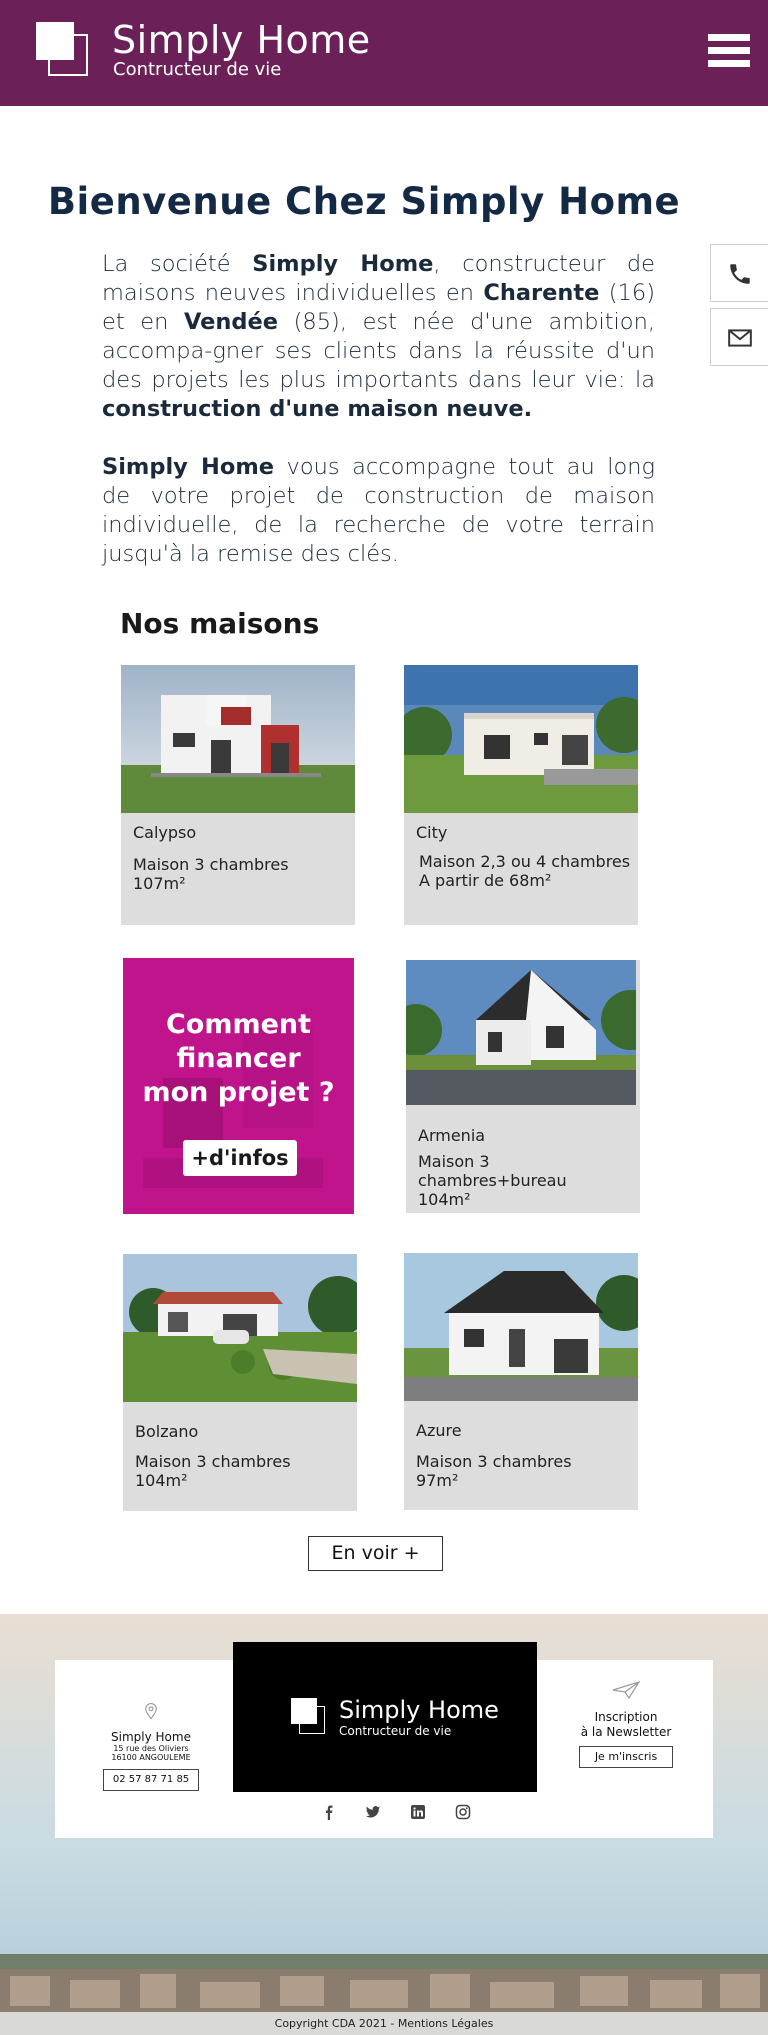 The image size is (768, 2035). What do you see at coordinates (626, 1690) in the screenshot?
I see `paper-plane-icon` at bounding box center [626, 1690].